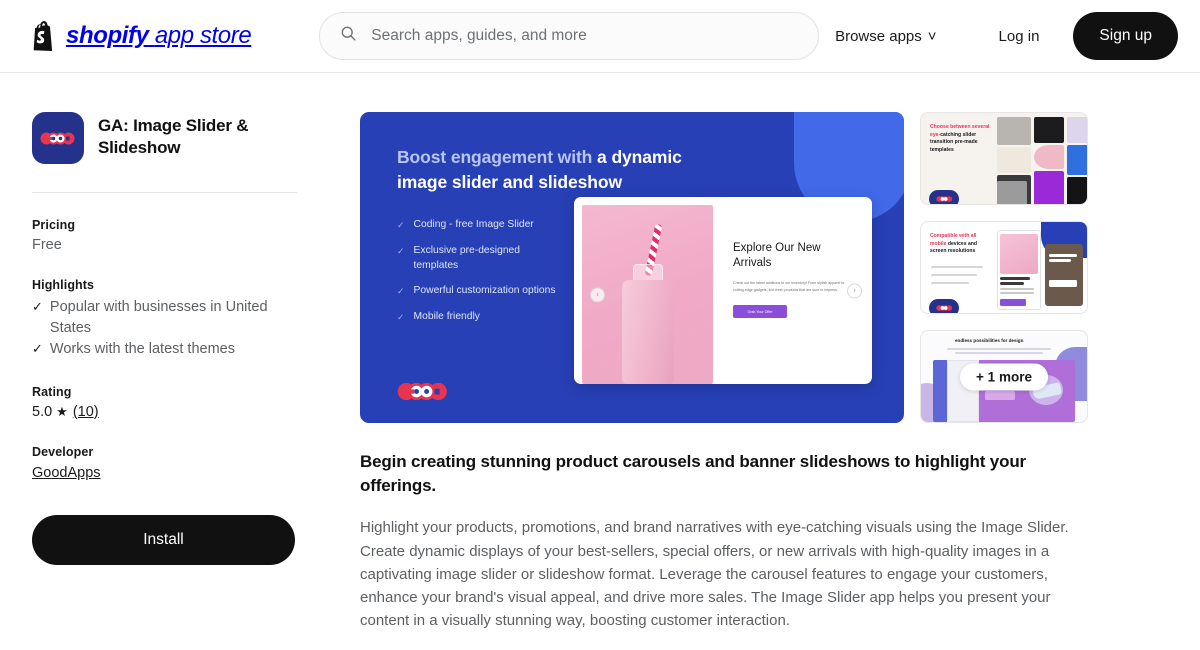  I want to click on app-header: GA: Image Slider & Slideshow, so click(180, 138).